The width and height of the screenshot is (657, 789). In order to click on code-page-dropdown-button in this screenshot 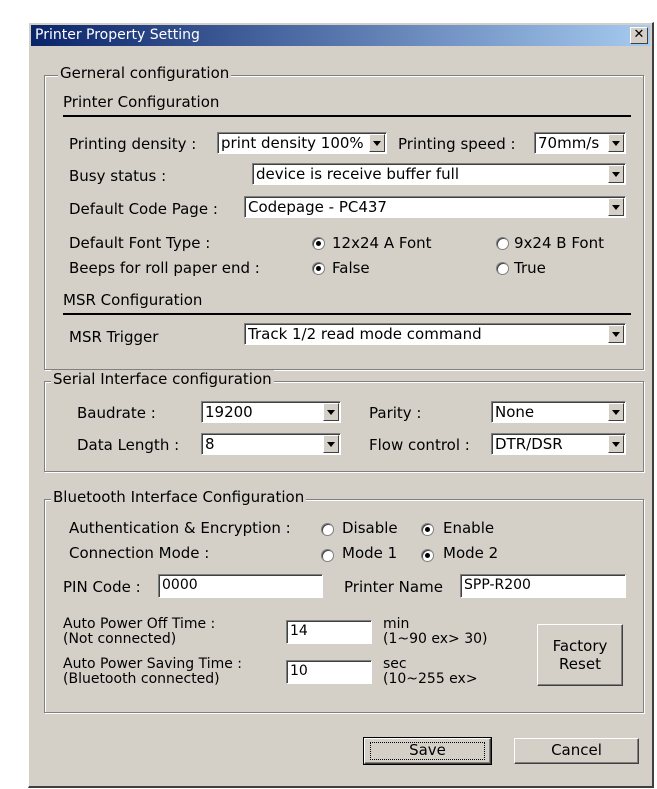, I will do `click(616, 207)`.